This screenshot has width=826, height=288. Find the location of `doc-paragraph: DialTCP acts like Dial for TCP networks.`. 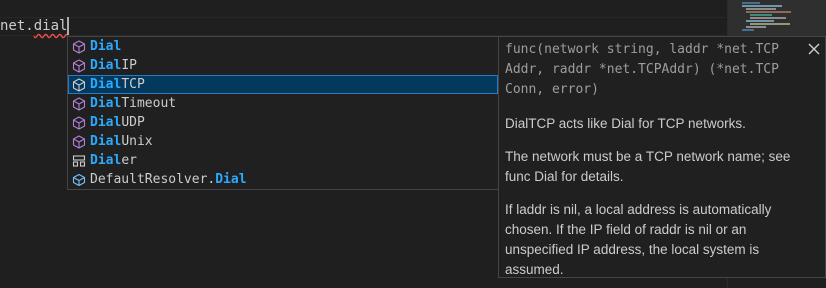

doc-paragraph: DialTCP acts like Dial for TCP networks. is located at coordinates (655, 124).